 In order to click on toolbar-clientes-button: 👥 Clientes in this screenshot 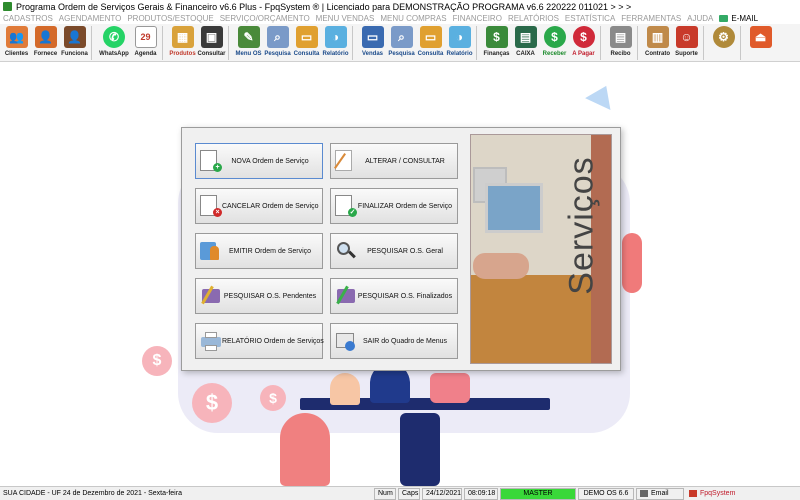, I will do `click(16, 42)`.